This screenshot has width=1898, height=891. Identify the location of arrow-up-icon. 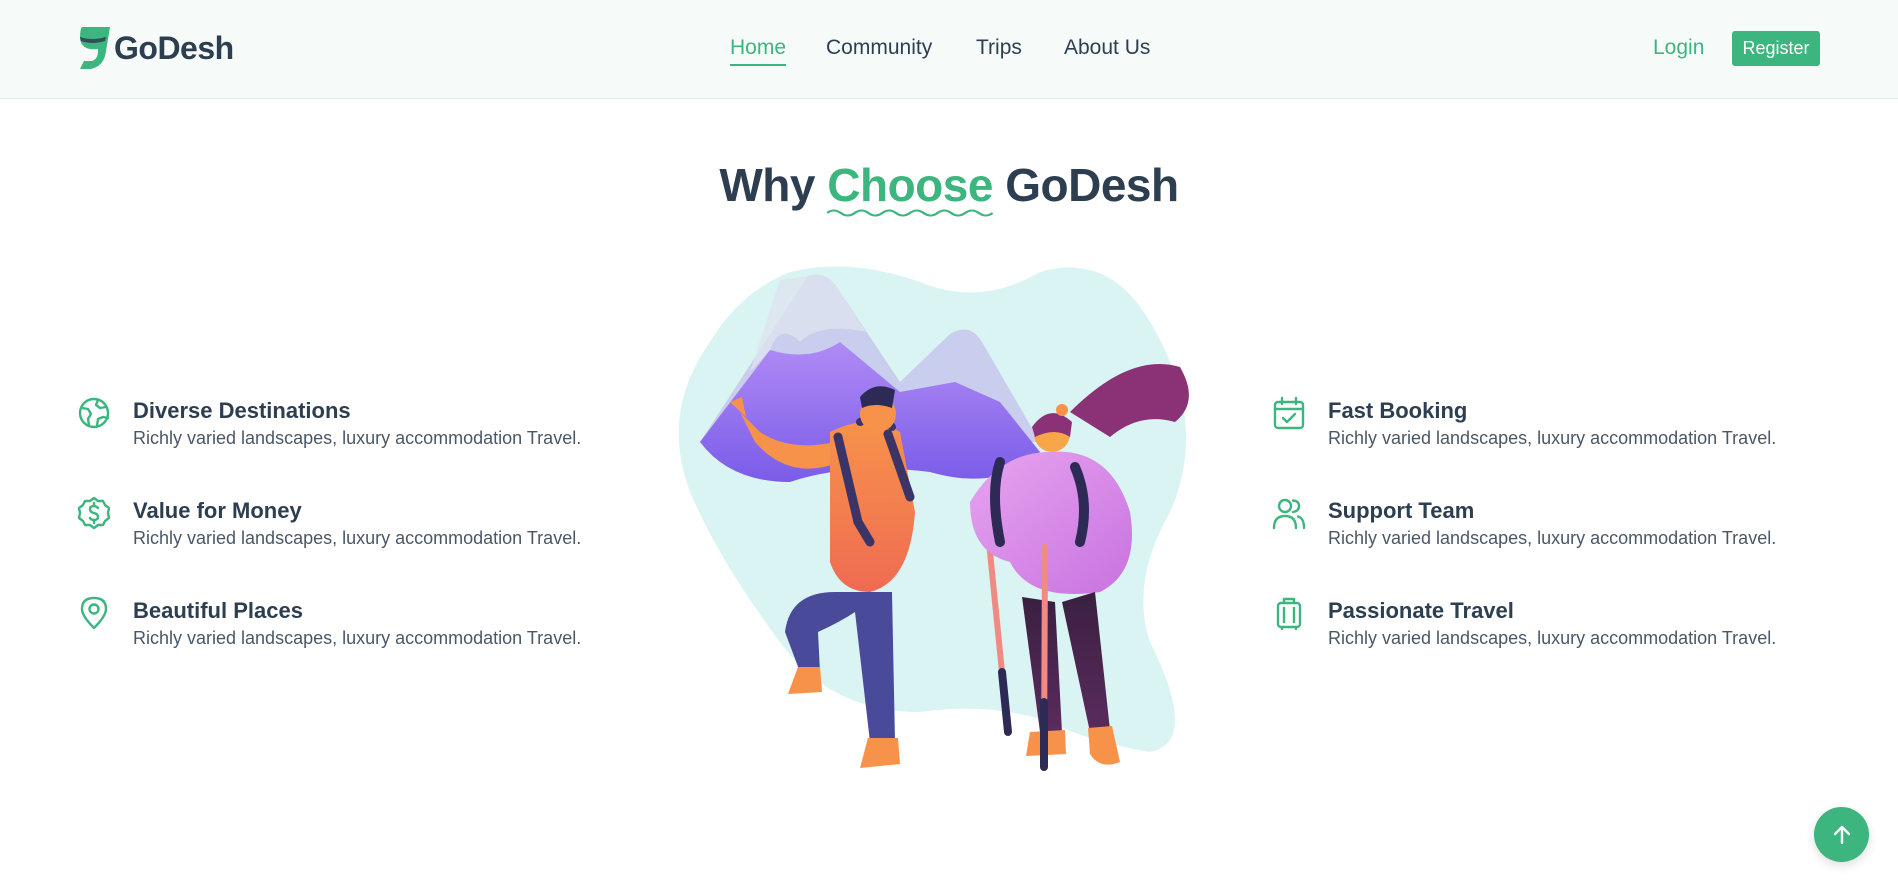
(1841, 834).